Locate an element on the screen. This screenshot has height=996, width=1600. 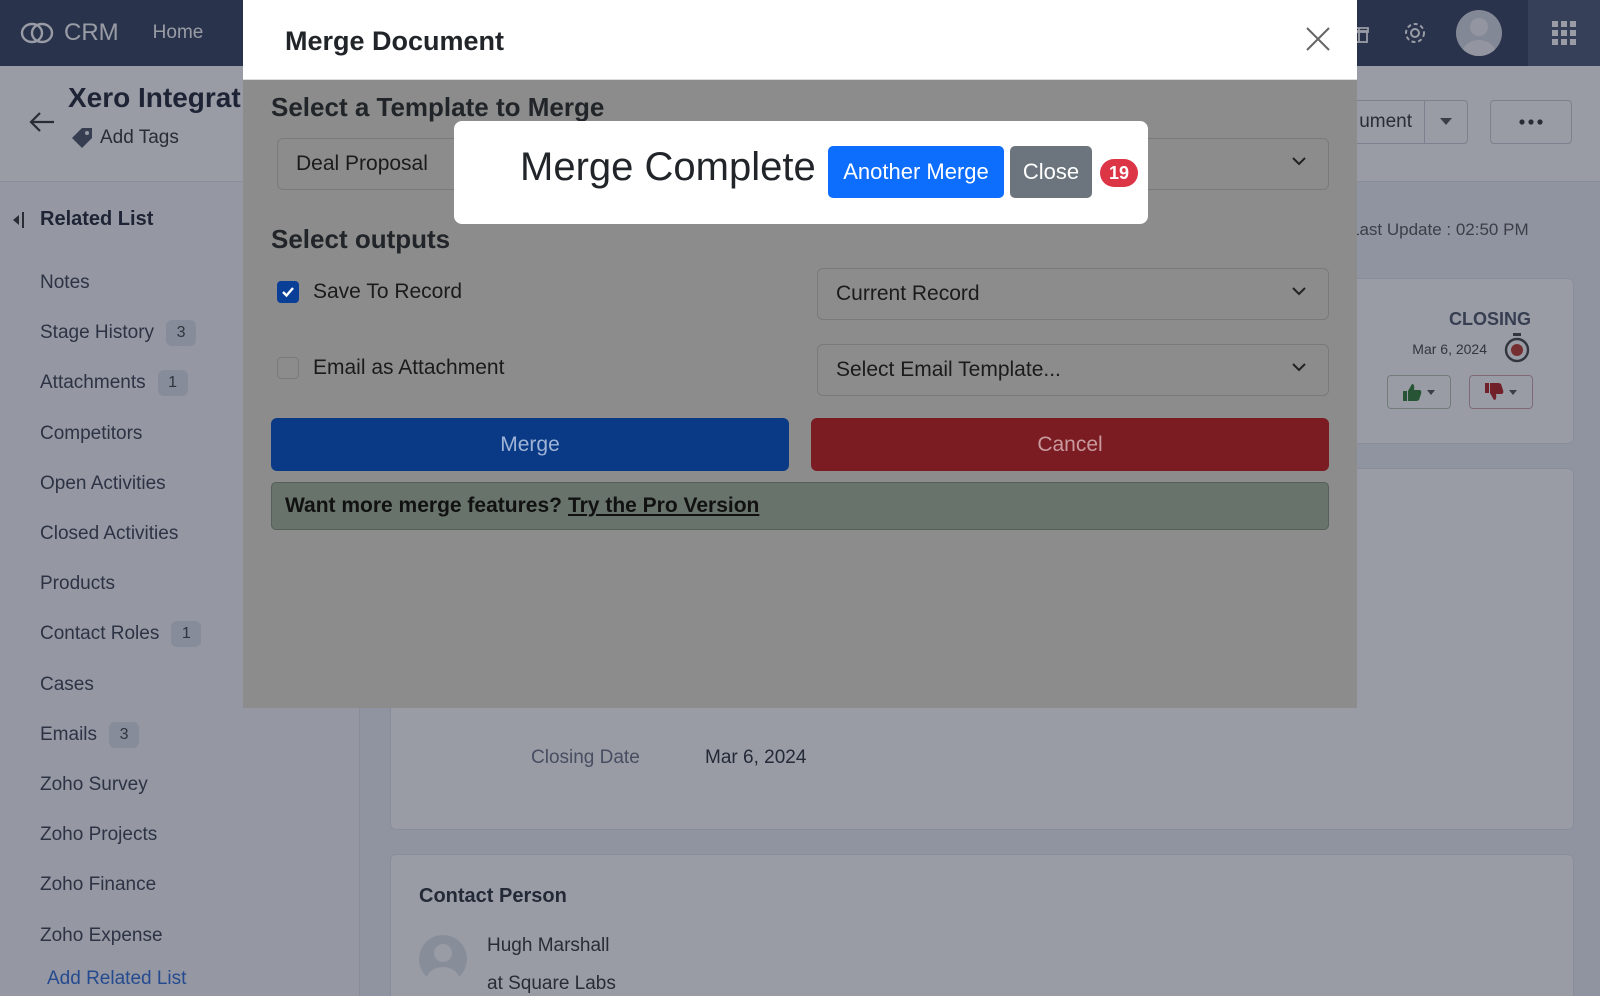
template-section-title: Select a Template to Merge is located at coordinates (438, 107).